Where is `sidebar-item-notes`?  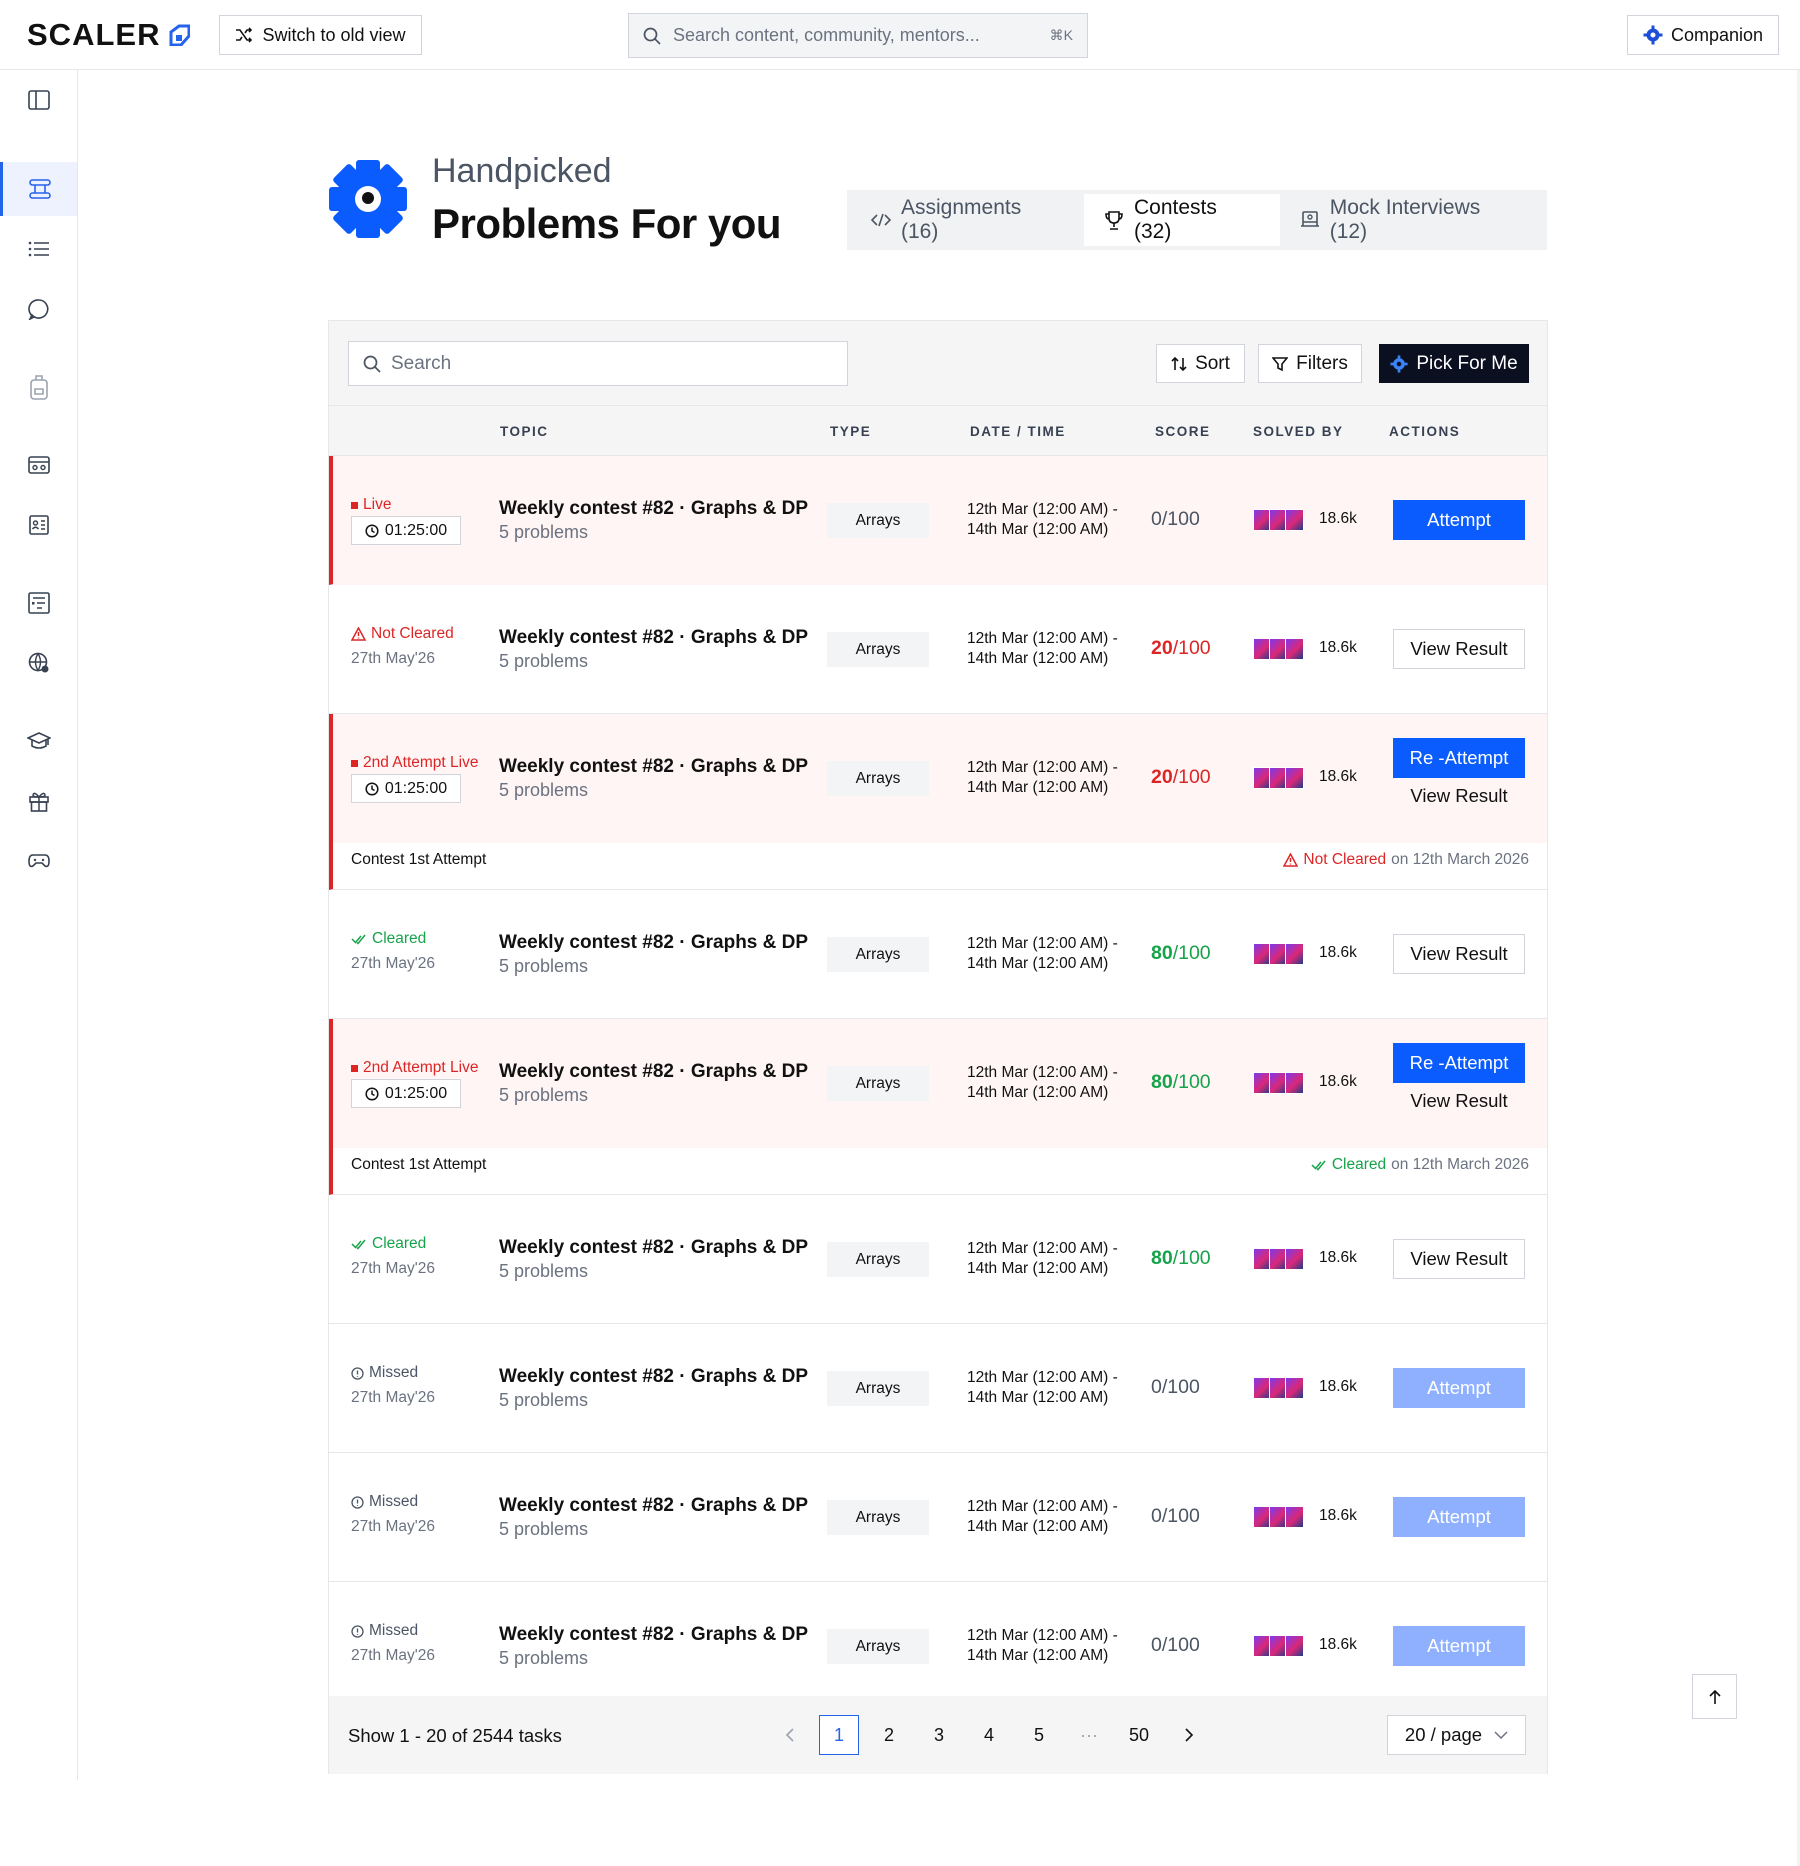
sidebar-item-notes is located at coordinates (38, 603).